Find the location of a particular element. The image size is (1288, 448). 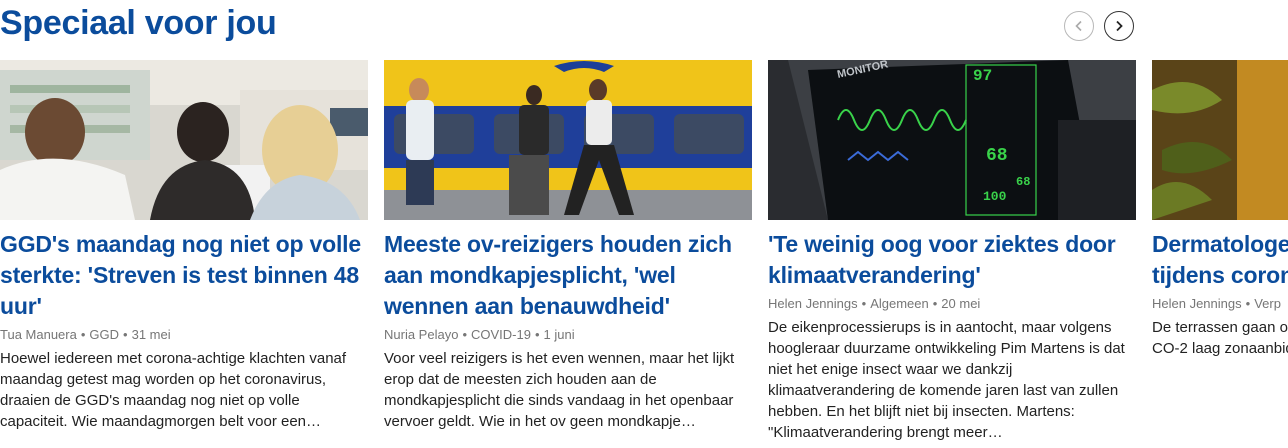

article-meta: Helen Jennings • Verp is located at coordinates (1220, 304).